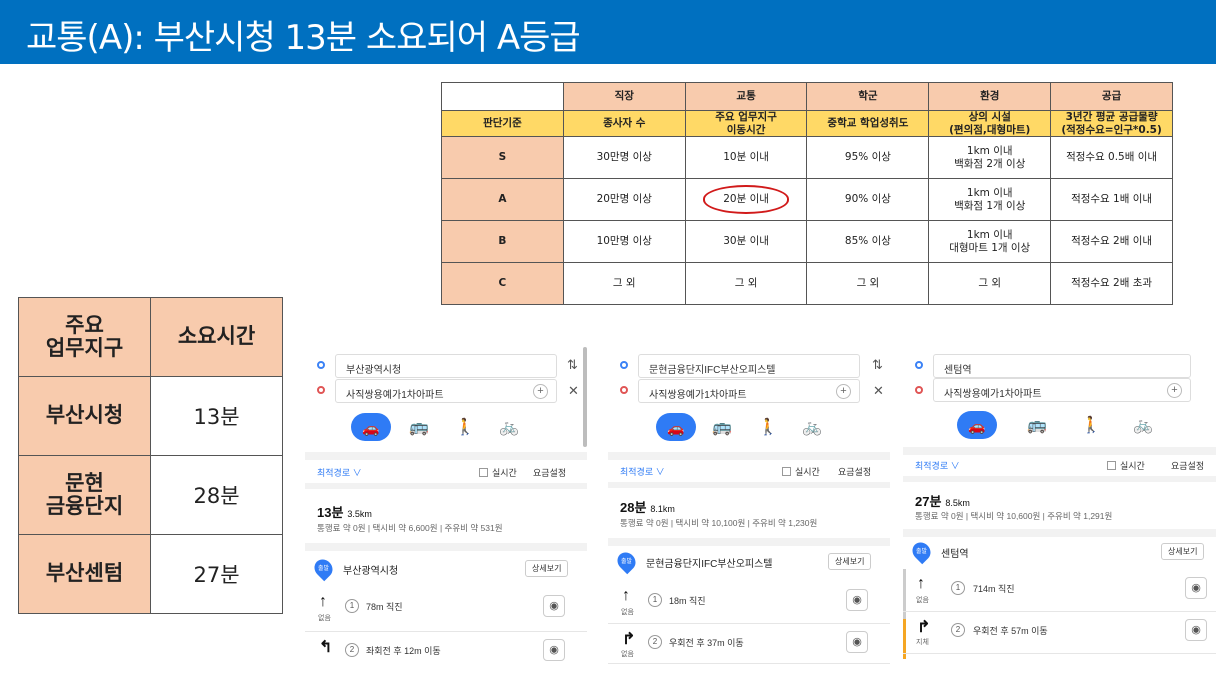  What do you see at coordinates (1062, 366) in the screenshot?
I see `origin-input: 센텀역` at bounding box center [1062, 366].